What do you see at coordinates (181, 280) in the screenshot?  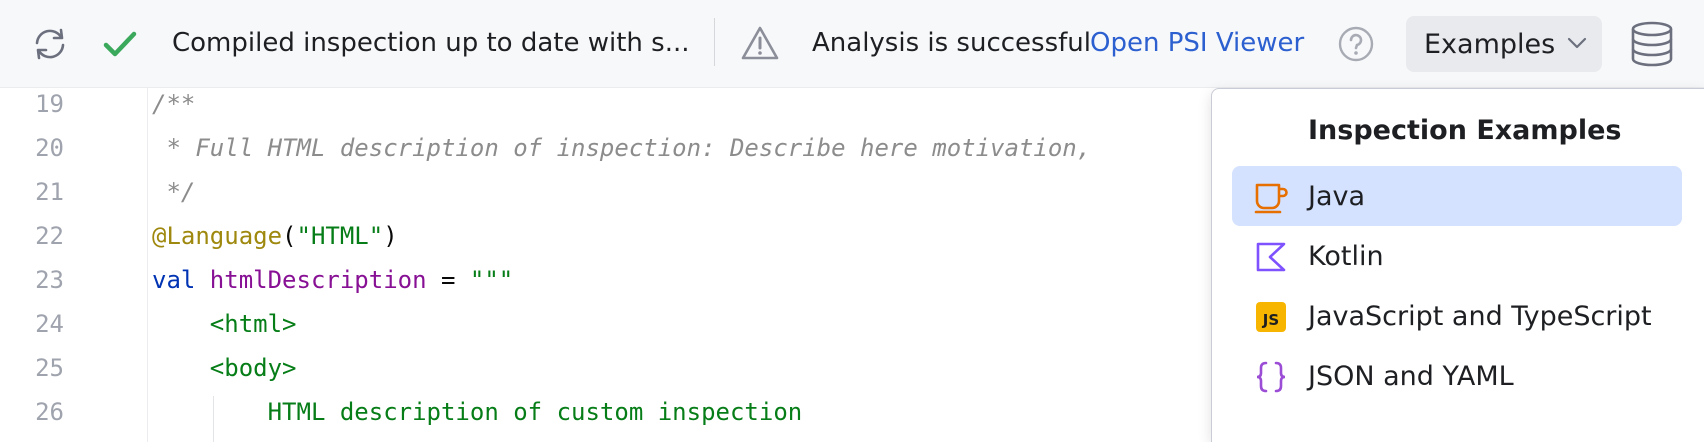 I see `code-token: val` at bounding box center [181, 280].